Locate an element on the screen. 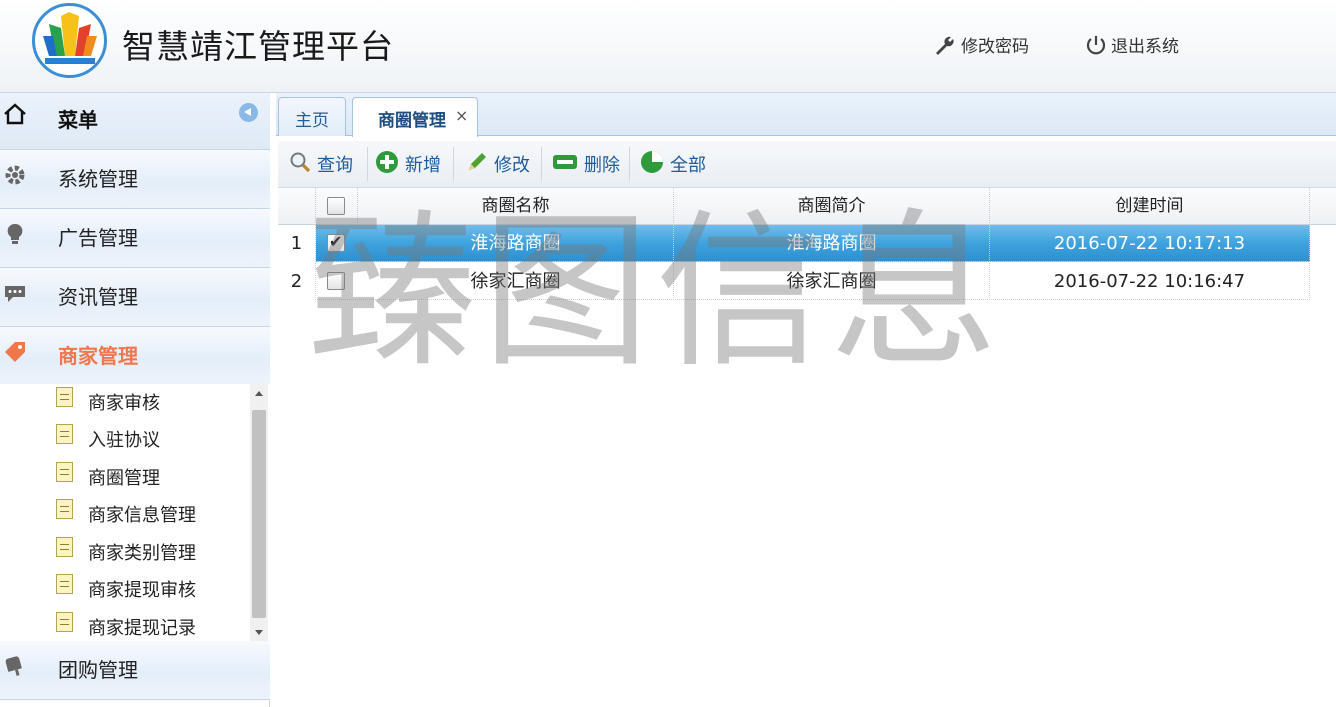 This screenshot has height=707, width=1336. sidebar-group-groupbuy: 团购管理 is located at coordinates (135, 670).